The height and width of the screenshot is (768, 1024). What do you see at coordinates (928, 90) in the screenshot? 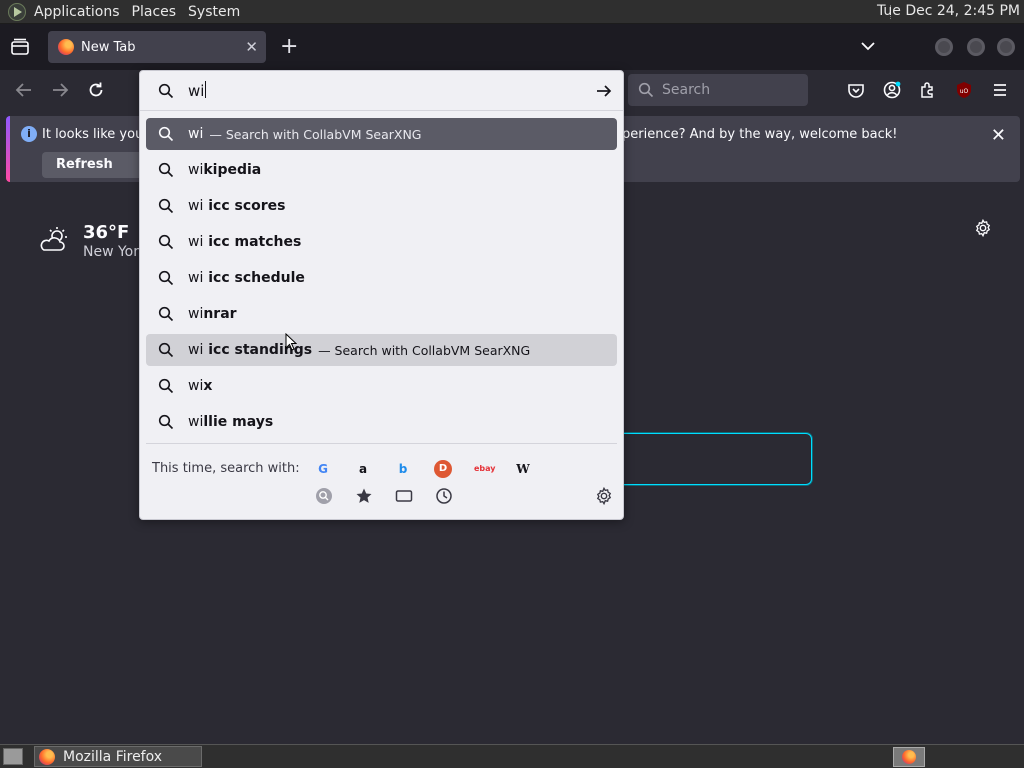
I see `extensions-icon` at bounding box center [928, 90].